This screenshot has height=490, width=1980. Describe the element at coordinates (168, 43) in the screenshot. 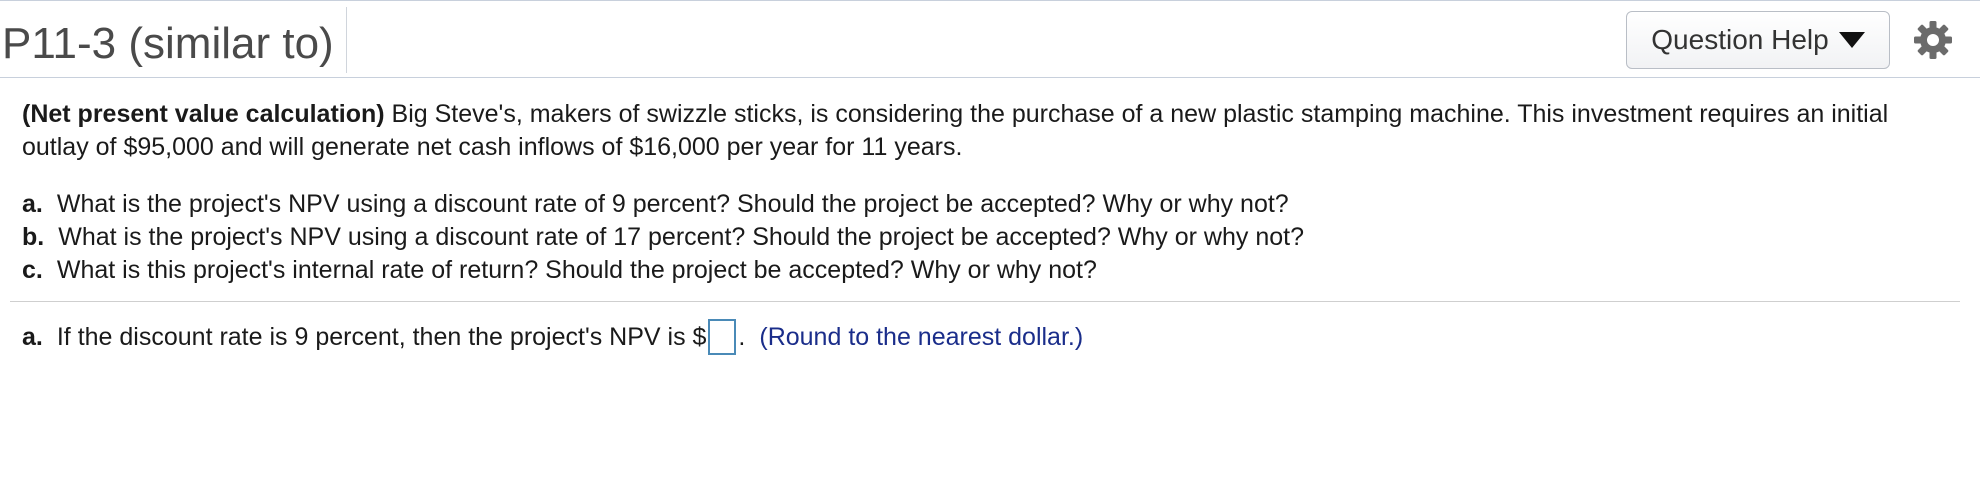

I see `page-title: P11-3 (similar to)` at that location.